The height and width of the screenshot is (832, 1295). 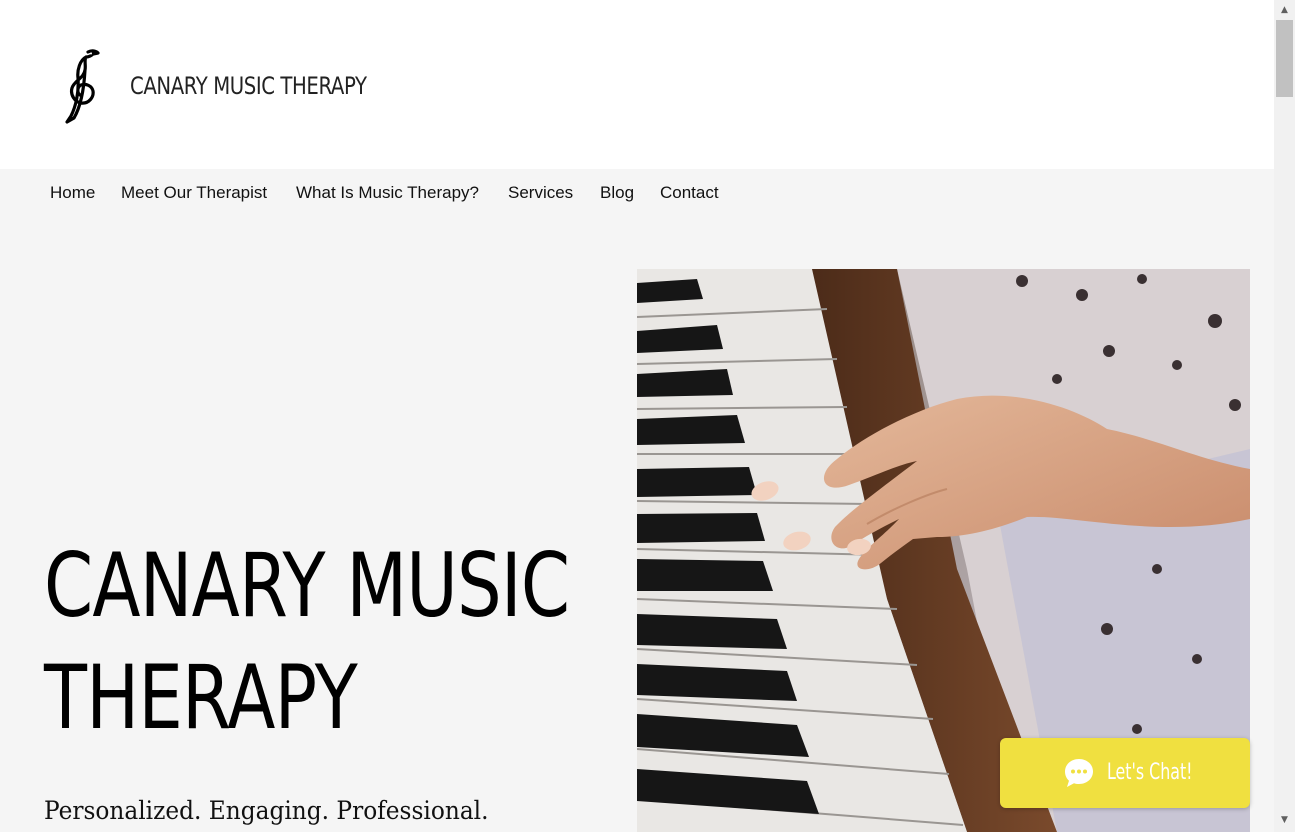 I want to click on nav-item-what-is-music-therapy: What Is Music Therapy?, so click(x=387, y=193).